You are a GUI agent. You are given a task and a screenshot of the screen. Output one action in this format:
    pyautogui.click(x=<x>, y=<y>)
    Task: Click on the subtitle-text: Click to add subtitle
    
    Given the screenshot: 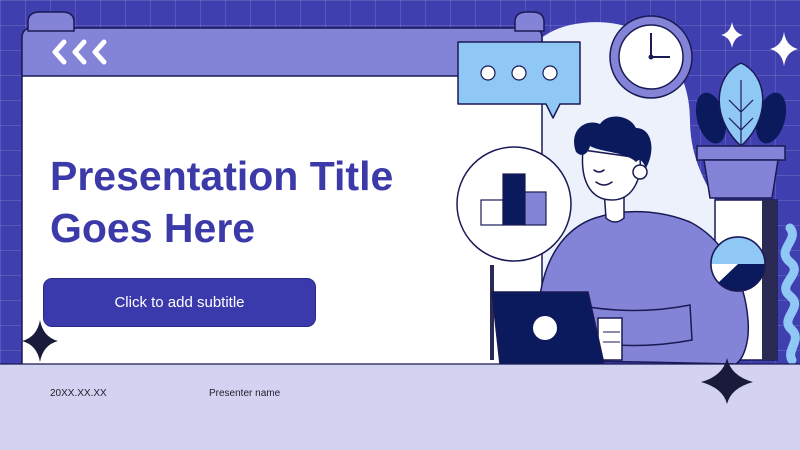 What is the action you would take?
    pyautogui.click(x=179, y=302)
    